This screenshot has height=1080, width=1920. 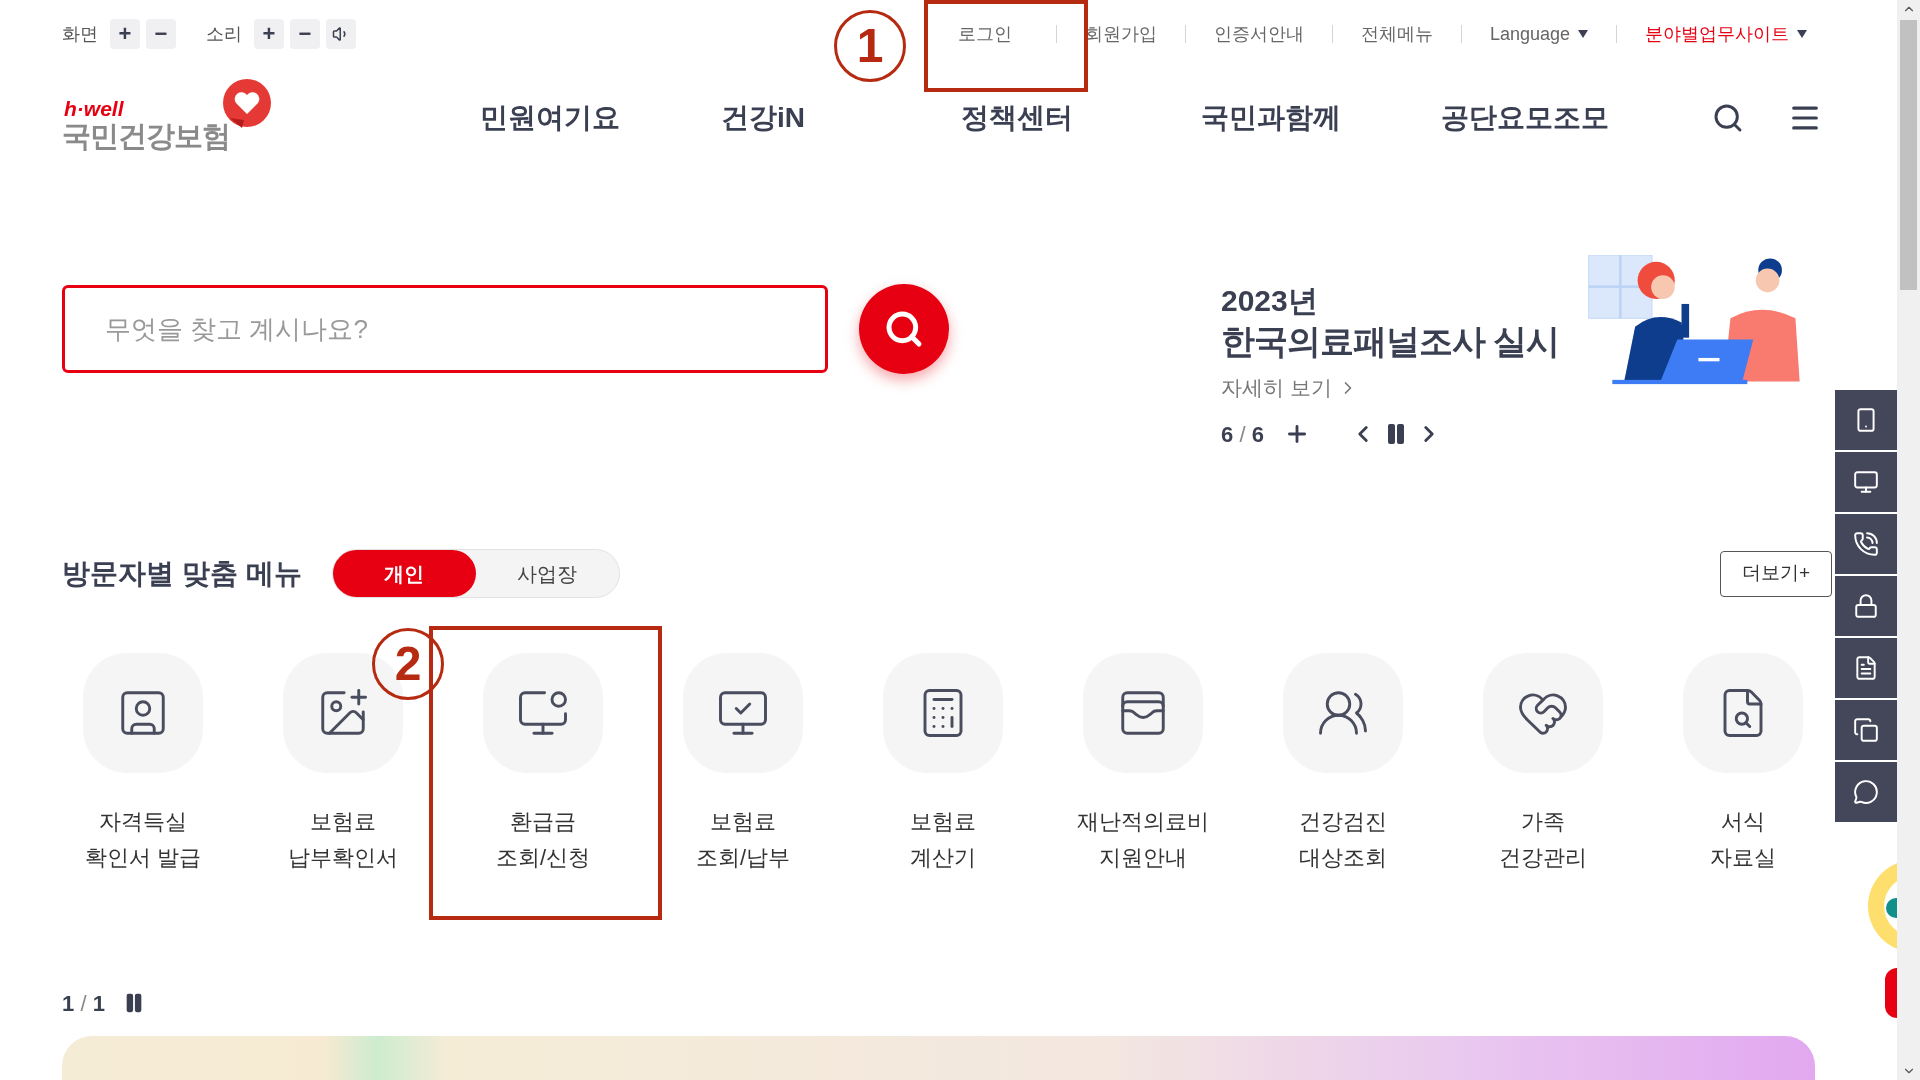 What do you see at coordinates (143, 822) in the screenshot?
I see `tile-label: 자격득실` at bounding box center [143, 822].